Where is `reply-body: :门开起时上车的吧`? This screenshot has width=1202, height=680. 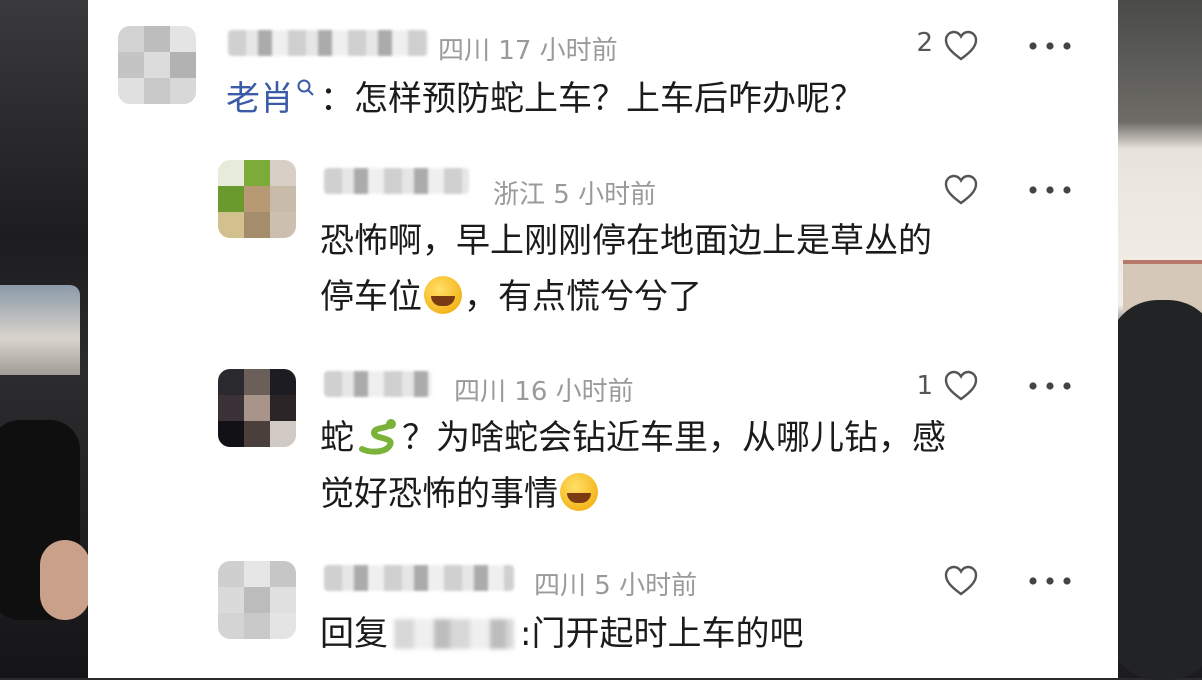
reply-body: :门开起时上车的吧 is located at coordinates (662, 634).